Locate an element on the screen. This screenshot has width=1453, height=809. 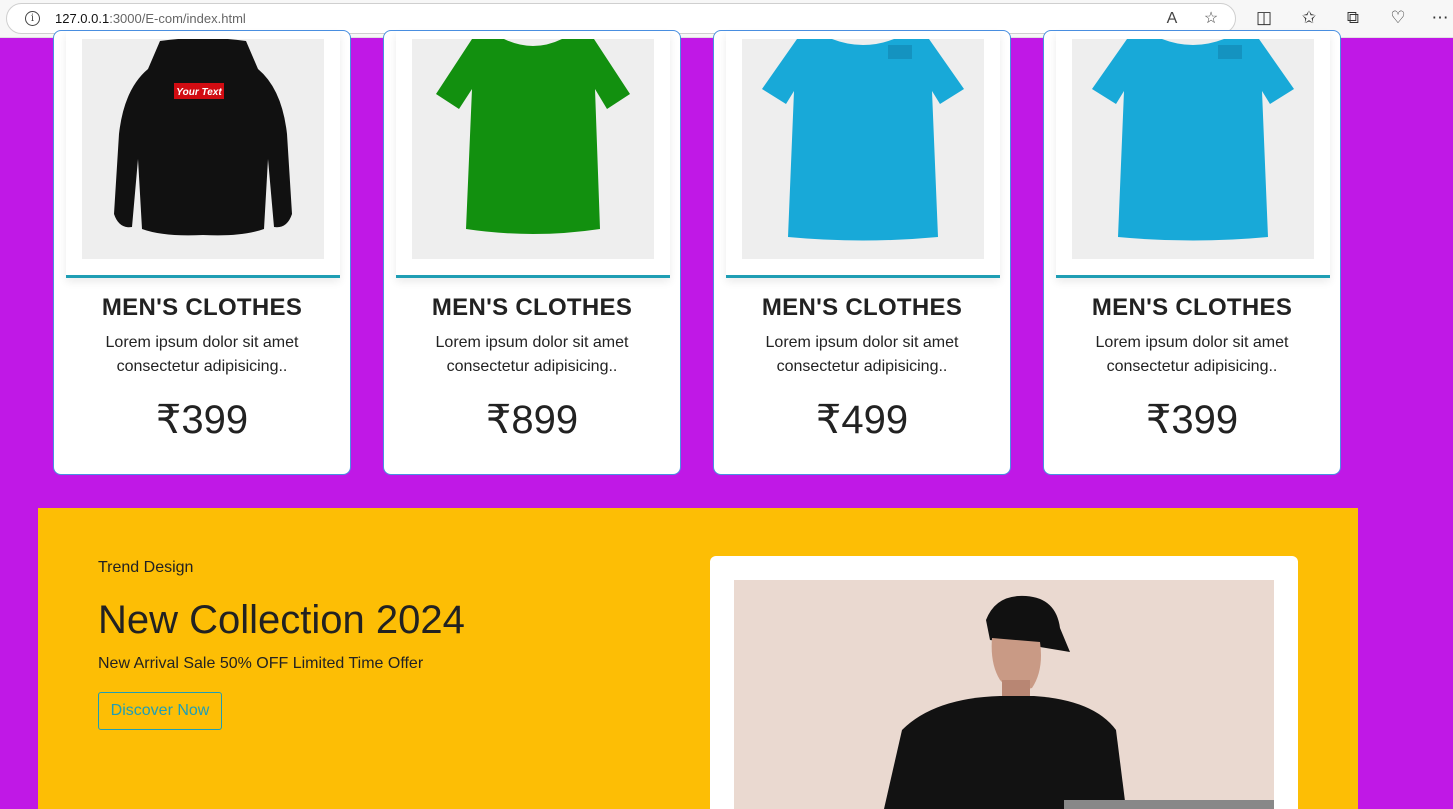
more-menu-icon: ⋯ is located at coordinates (1440, 19).